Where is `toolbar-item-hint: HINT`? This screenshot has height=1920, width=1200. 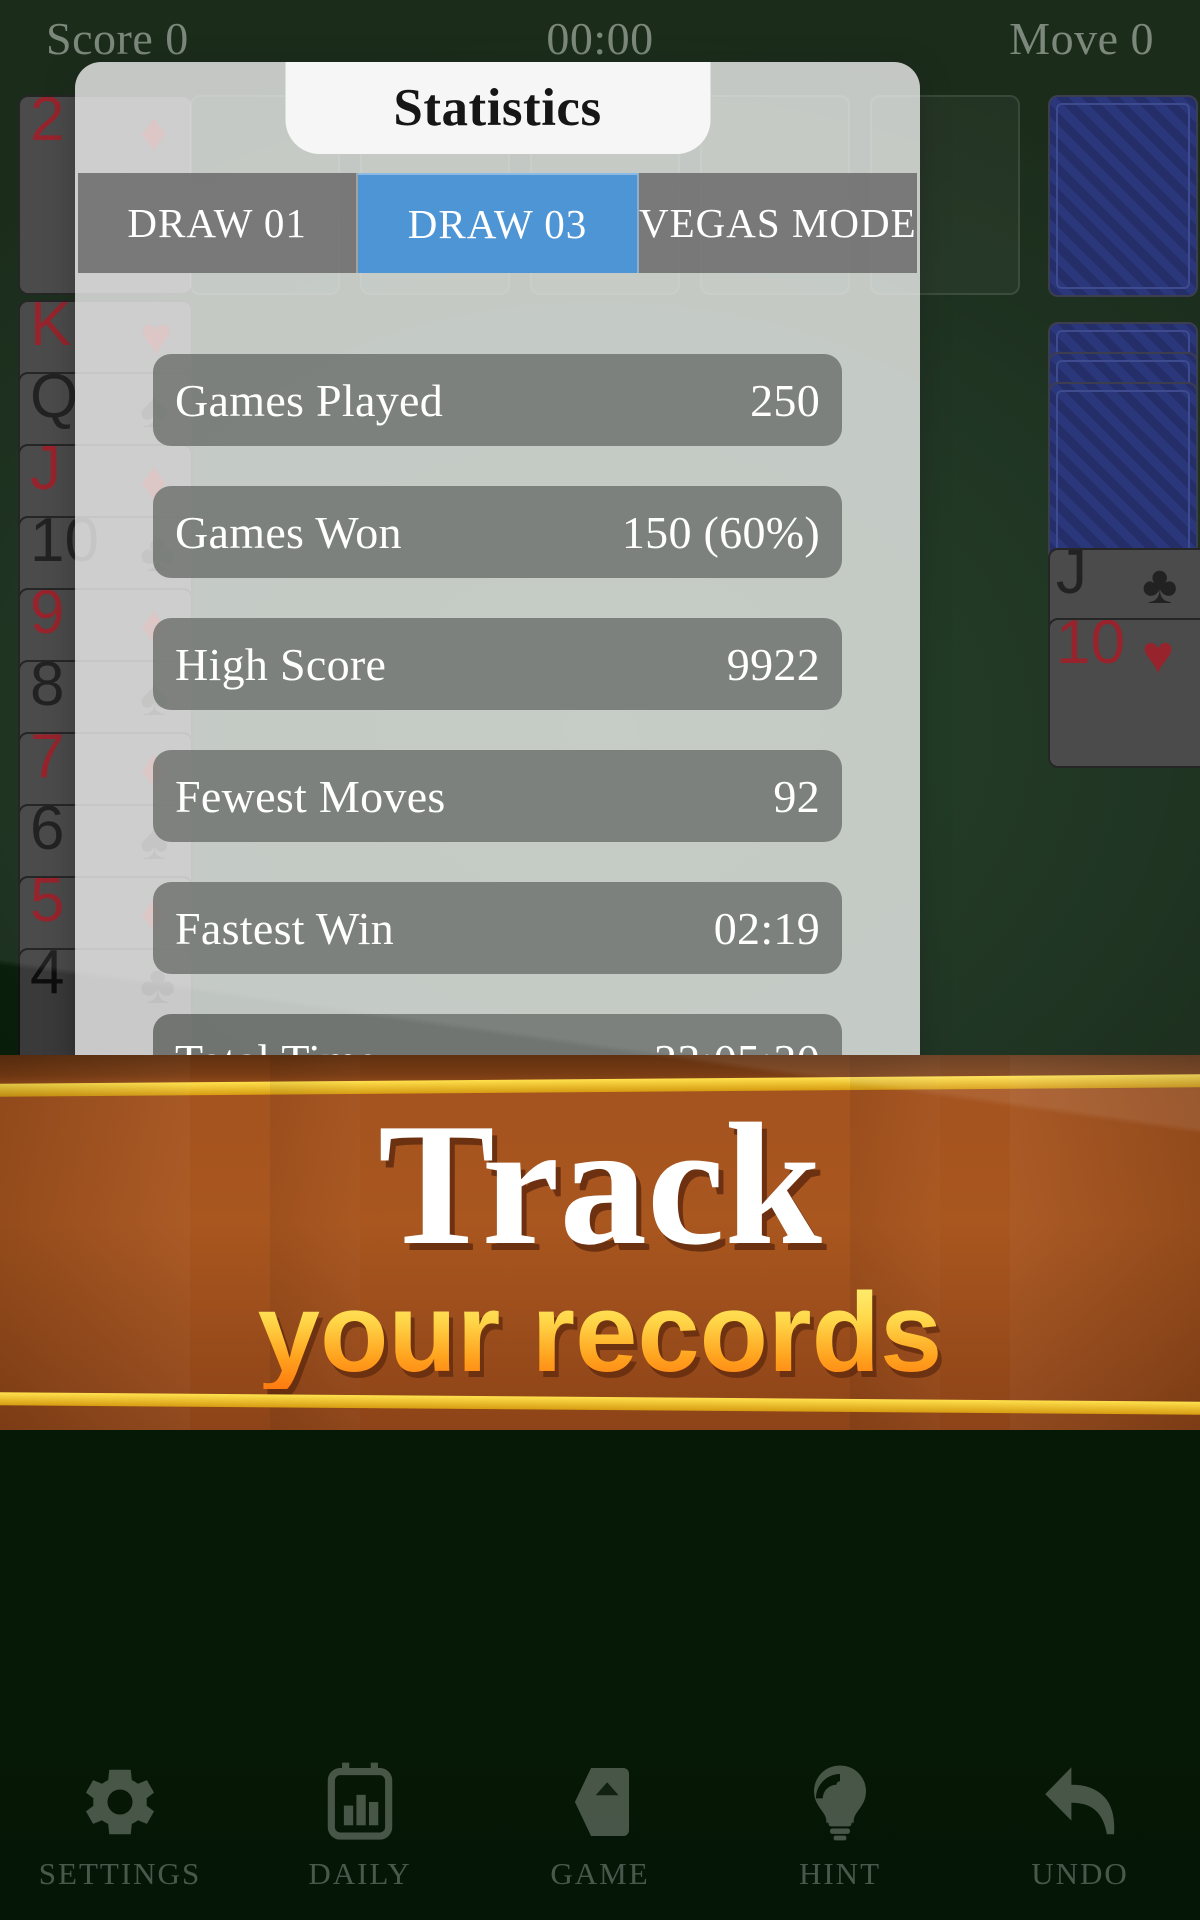 toolbar-item-hint: HINT is located at coordinates (840, 1825).